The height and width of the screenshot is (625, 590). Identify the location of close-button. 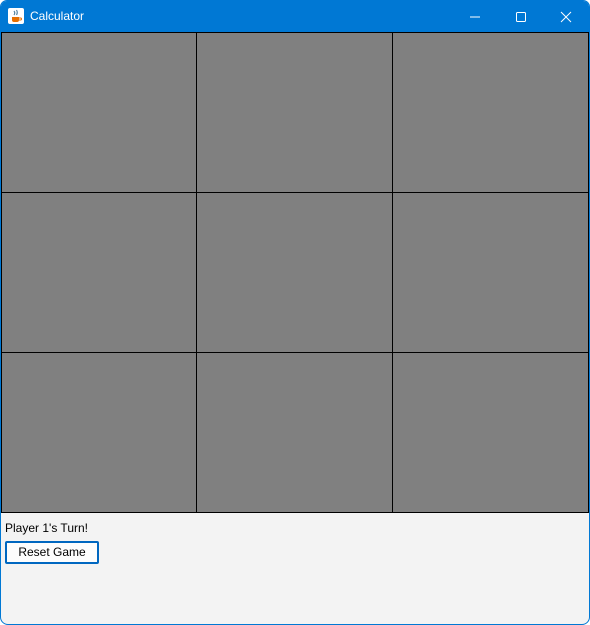
(566, 16).